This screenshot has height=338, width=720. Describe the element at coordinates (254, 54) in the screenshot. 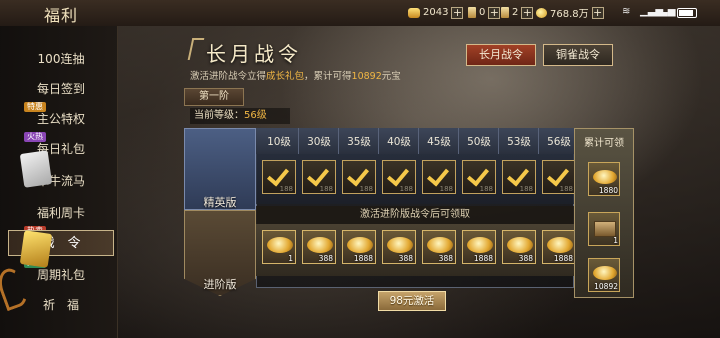

I see `page-title: 长月战令` at that location.